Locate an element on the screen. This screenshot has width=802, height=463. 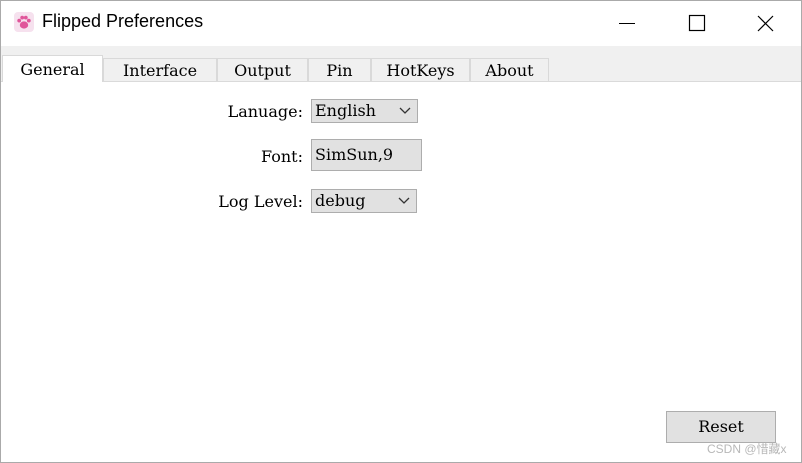
language-value: English is located at coordinates (345, 110).